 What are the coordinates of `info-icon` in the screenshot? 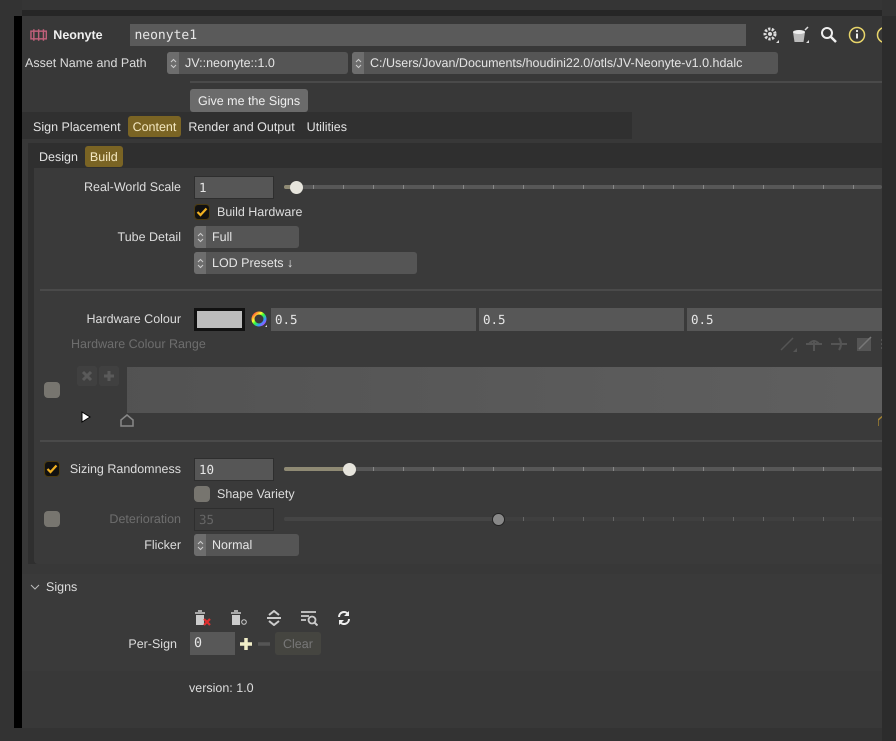 It's located at (857, 35).